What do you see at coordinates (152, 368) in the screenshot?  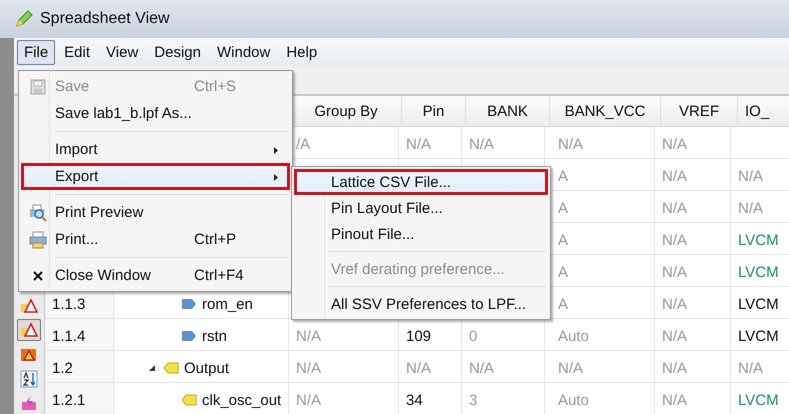 I see `expand-triangle-icon` at bounding box center [152, 368].